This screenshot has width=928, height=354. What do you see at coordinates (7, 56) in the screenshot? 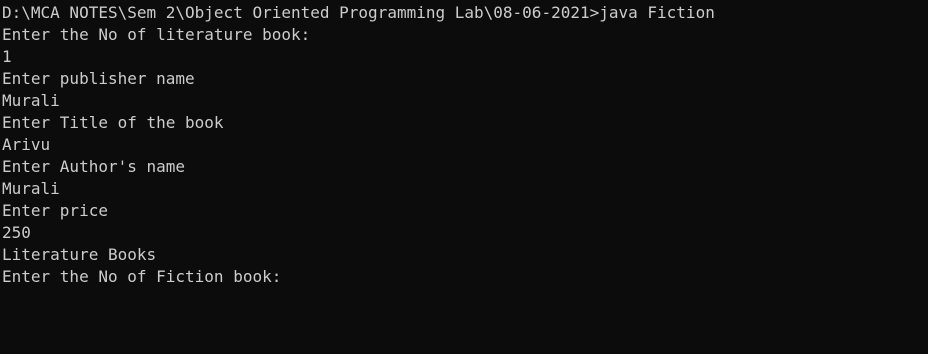
I see `literature-count-input: 1` at bounding box center [7, 56].